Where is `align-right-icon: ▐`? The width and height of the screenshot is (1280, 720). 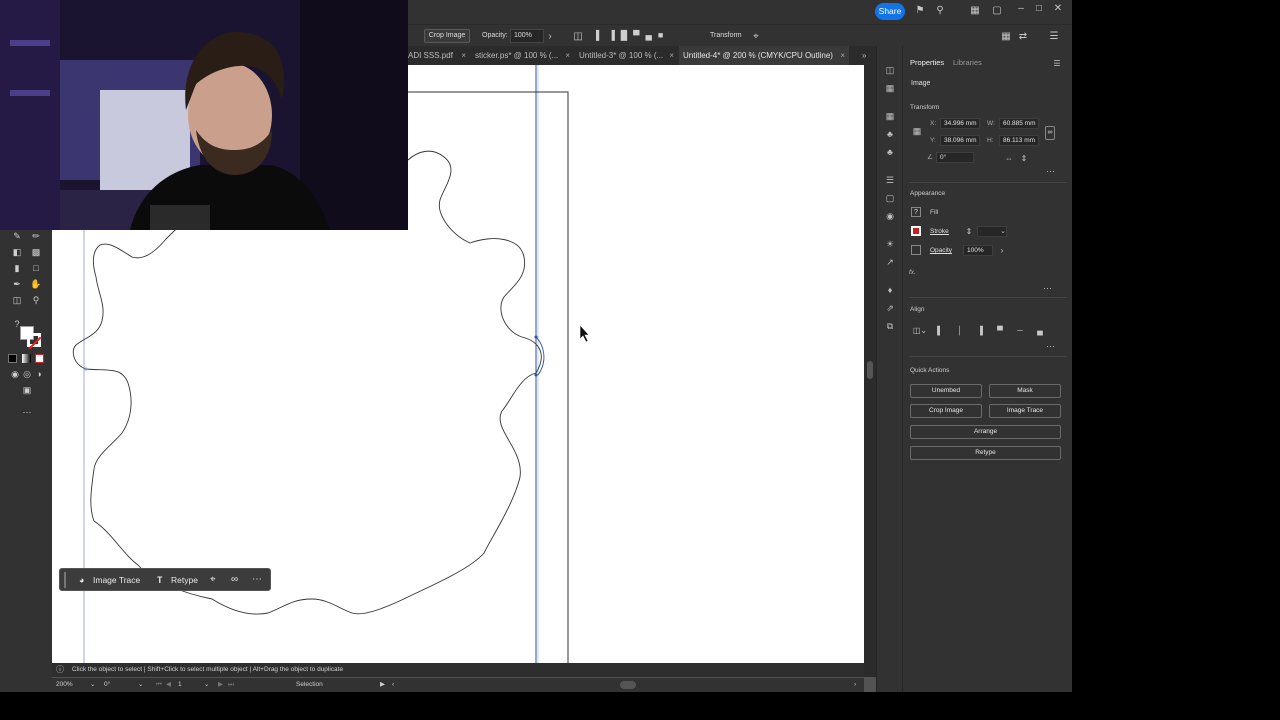 align-right-icon: ▐ is located at coordinates (980, 331).